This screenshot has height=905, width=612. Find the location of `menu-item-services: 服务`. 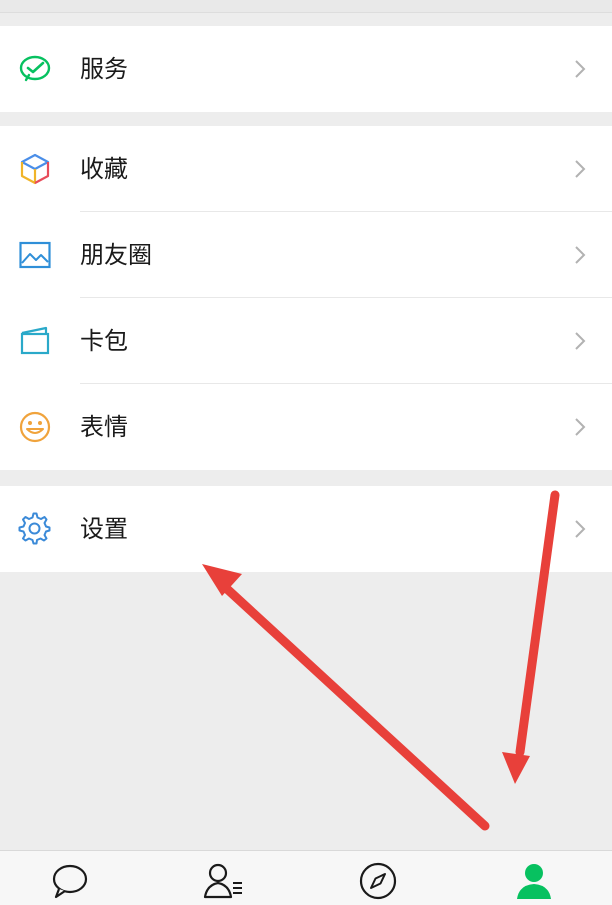

menu-item-services: 服务 is located at coordinates (306, 69).